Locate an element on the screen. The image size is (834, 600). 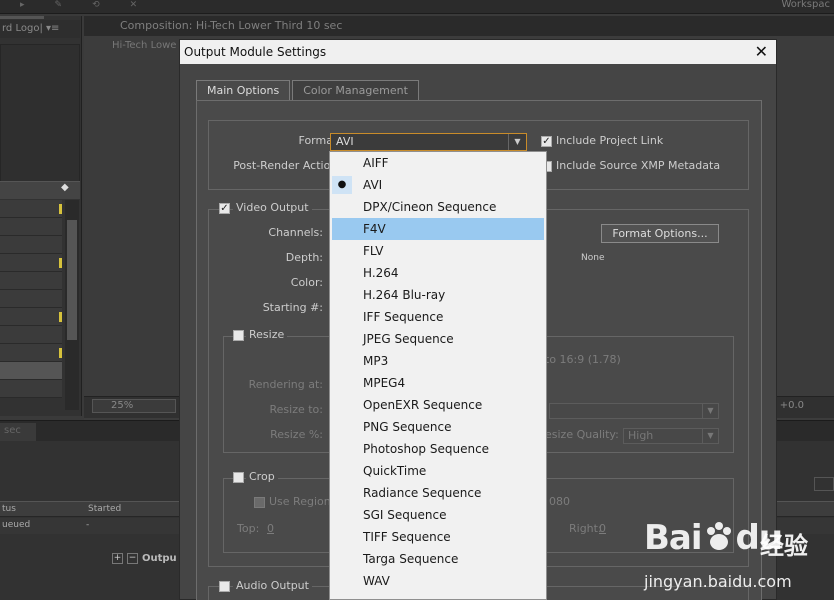
video-output-checkbox: ✓ is located at coordinates (224, 208).